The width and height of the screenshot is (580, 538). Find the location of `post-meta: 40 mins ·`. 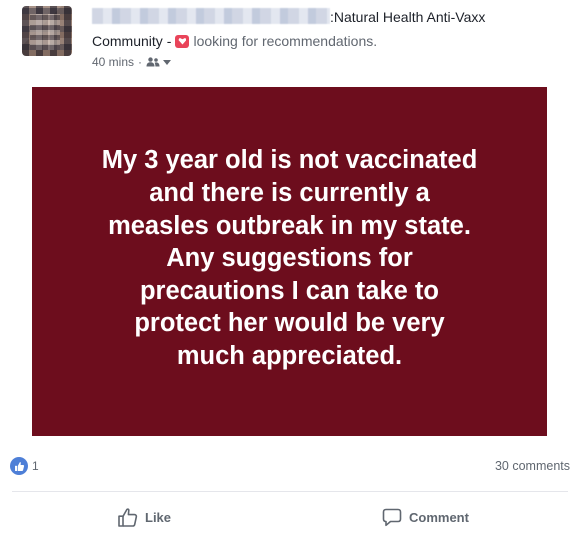

post-meta: 40 mins · is located at coordinates (132, 62).